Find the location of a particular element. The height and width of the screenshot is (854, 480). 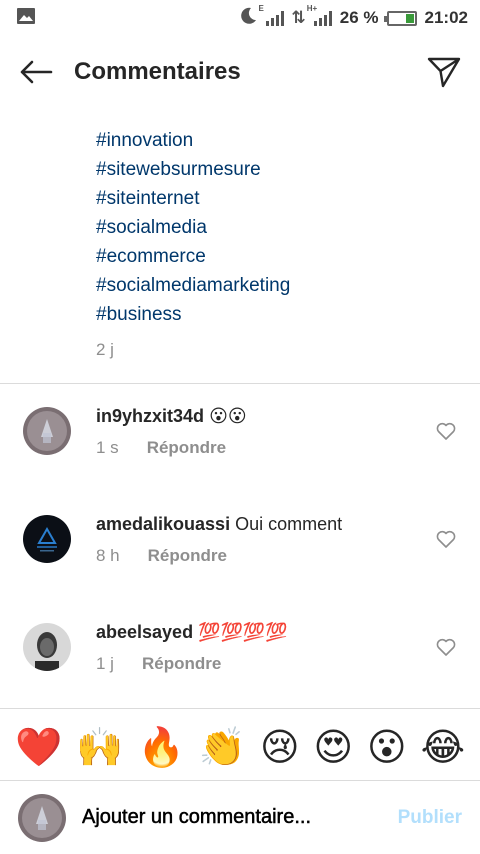

comment-timestamp: 1 s is located at coordinates (107, 447).